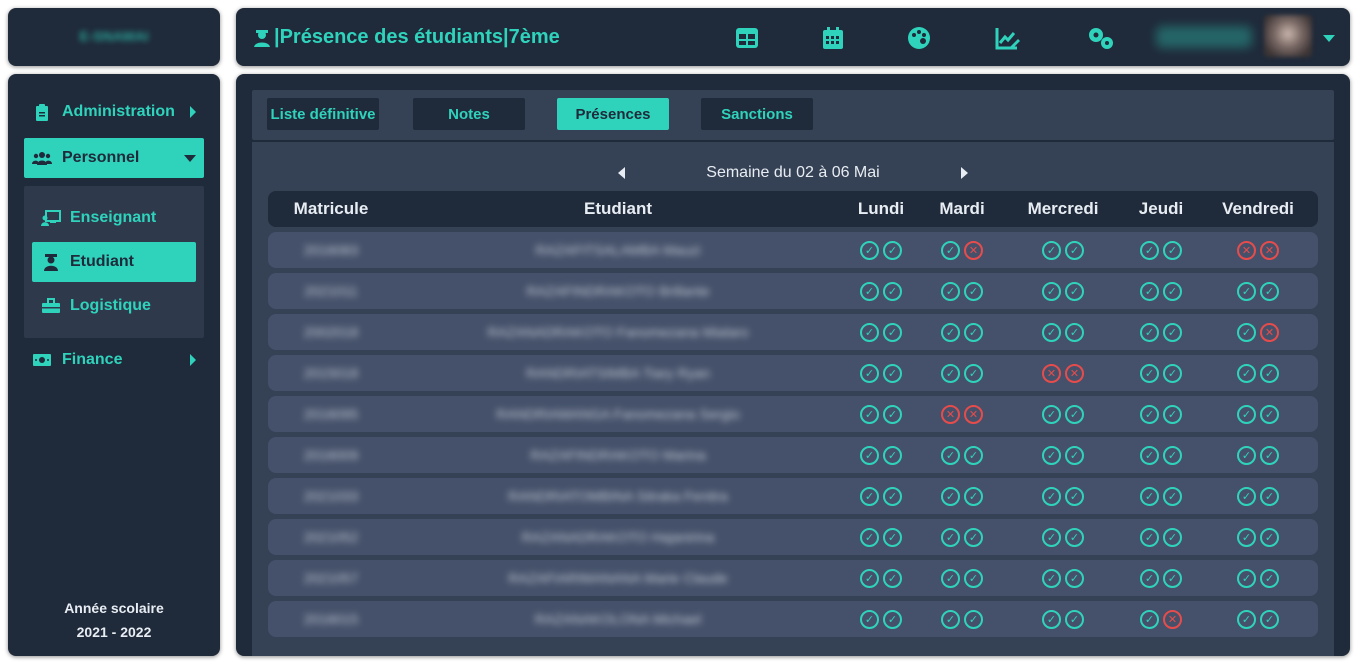 The image size is (1365, 664). Describe the element at coordinates (323, 114) in the screenshot. I see `tab-liste-definitive: Liste définitive` at that location.